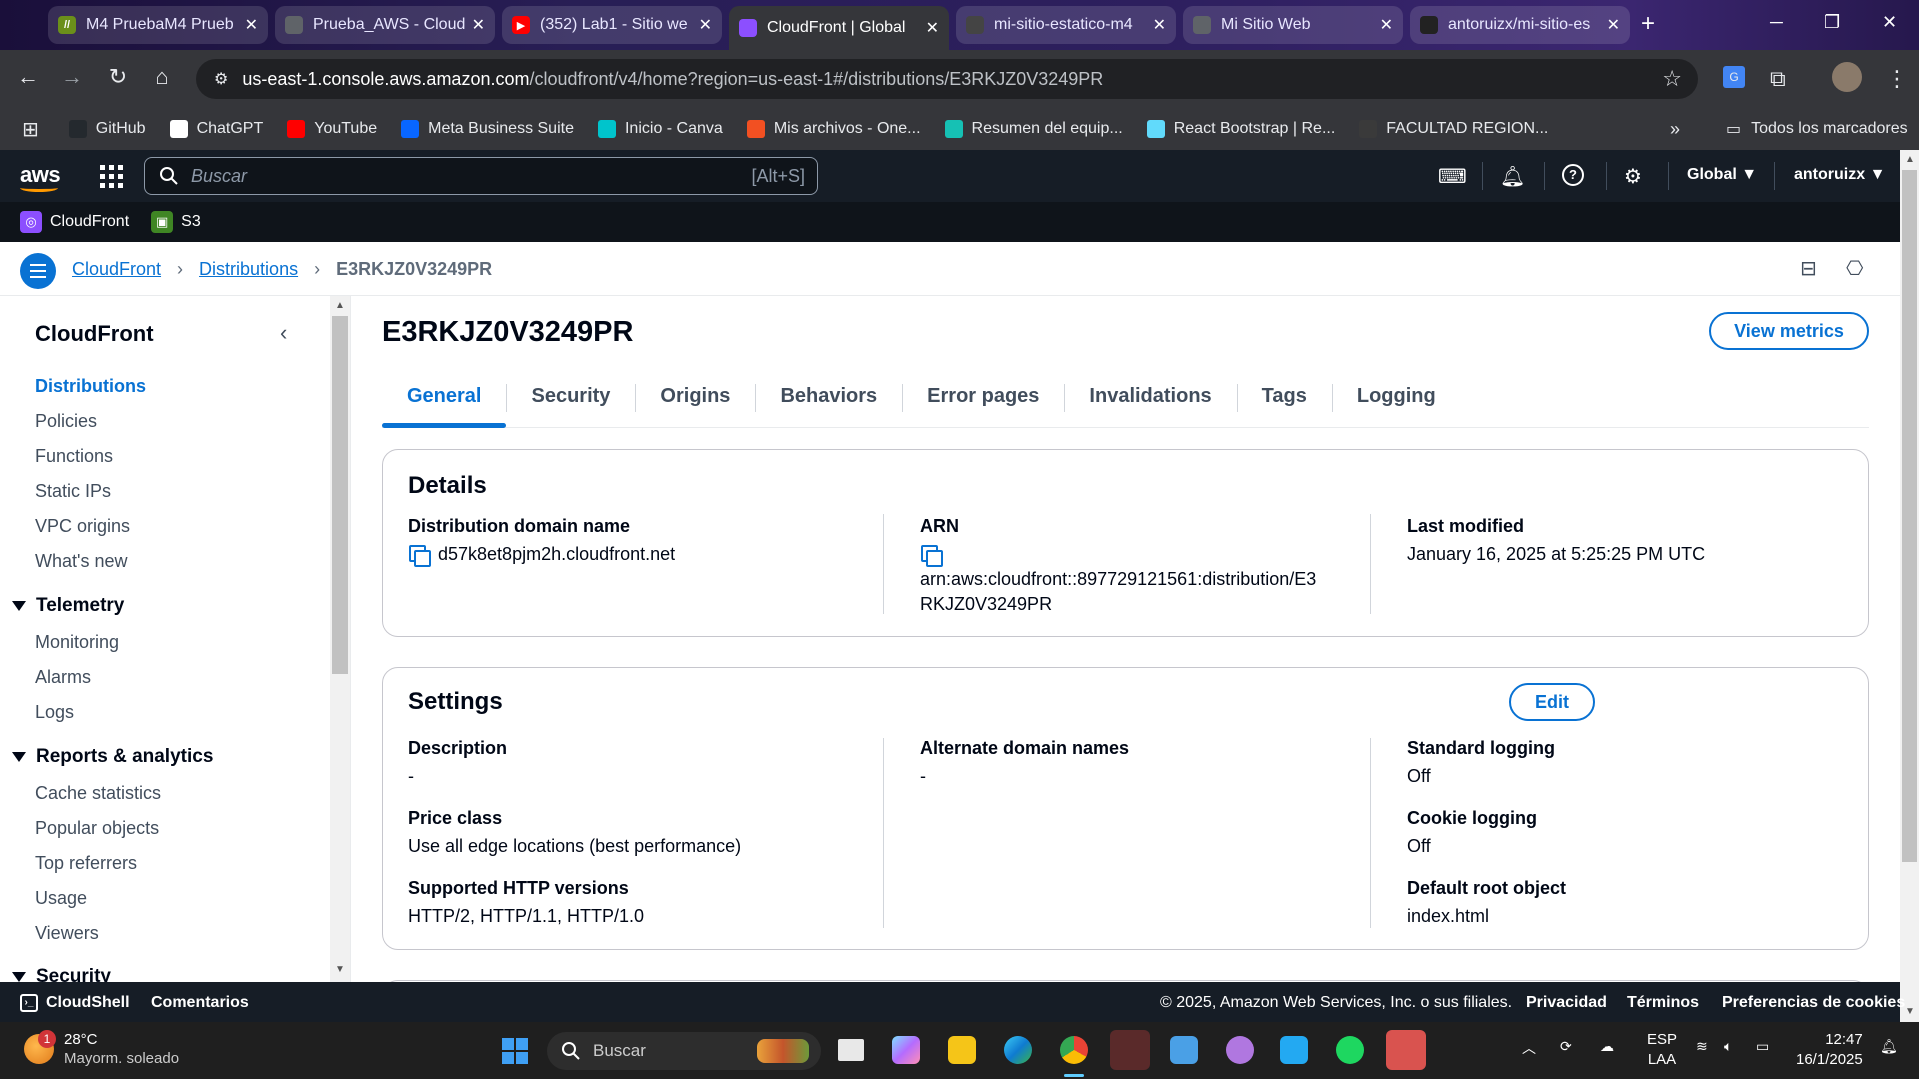 Image resolution: width=1919 pixels, height=1079 pixels. Describe the element at coordinates (38, 271) in the screenshot. I see `side-nav-toggle-button` at that location.